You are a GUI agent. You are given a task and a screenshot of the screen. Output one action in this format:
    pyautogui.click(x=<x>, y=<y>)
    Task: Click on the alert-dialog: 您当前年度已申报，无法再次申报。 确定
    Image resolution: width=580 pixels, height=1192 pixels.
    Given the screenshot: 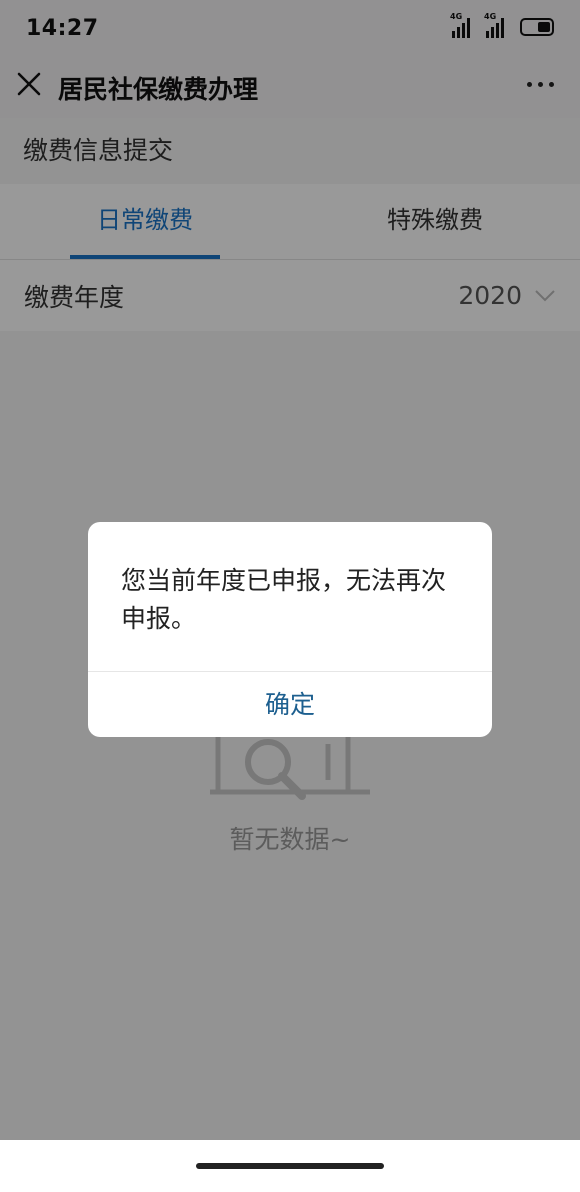 What is the action you would take?
    pyautogui.click(x=290, y=629)
    